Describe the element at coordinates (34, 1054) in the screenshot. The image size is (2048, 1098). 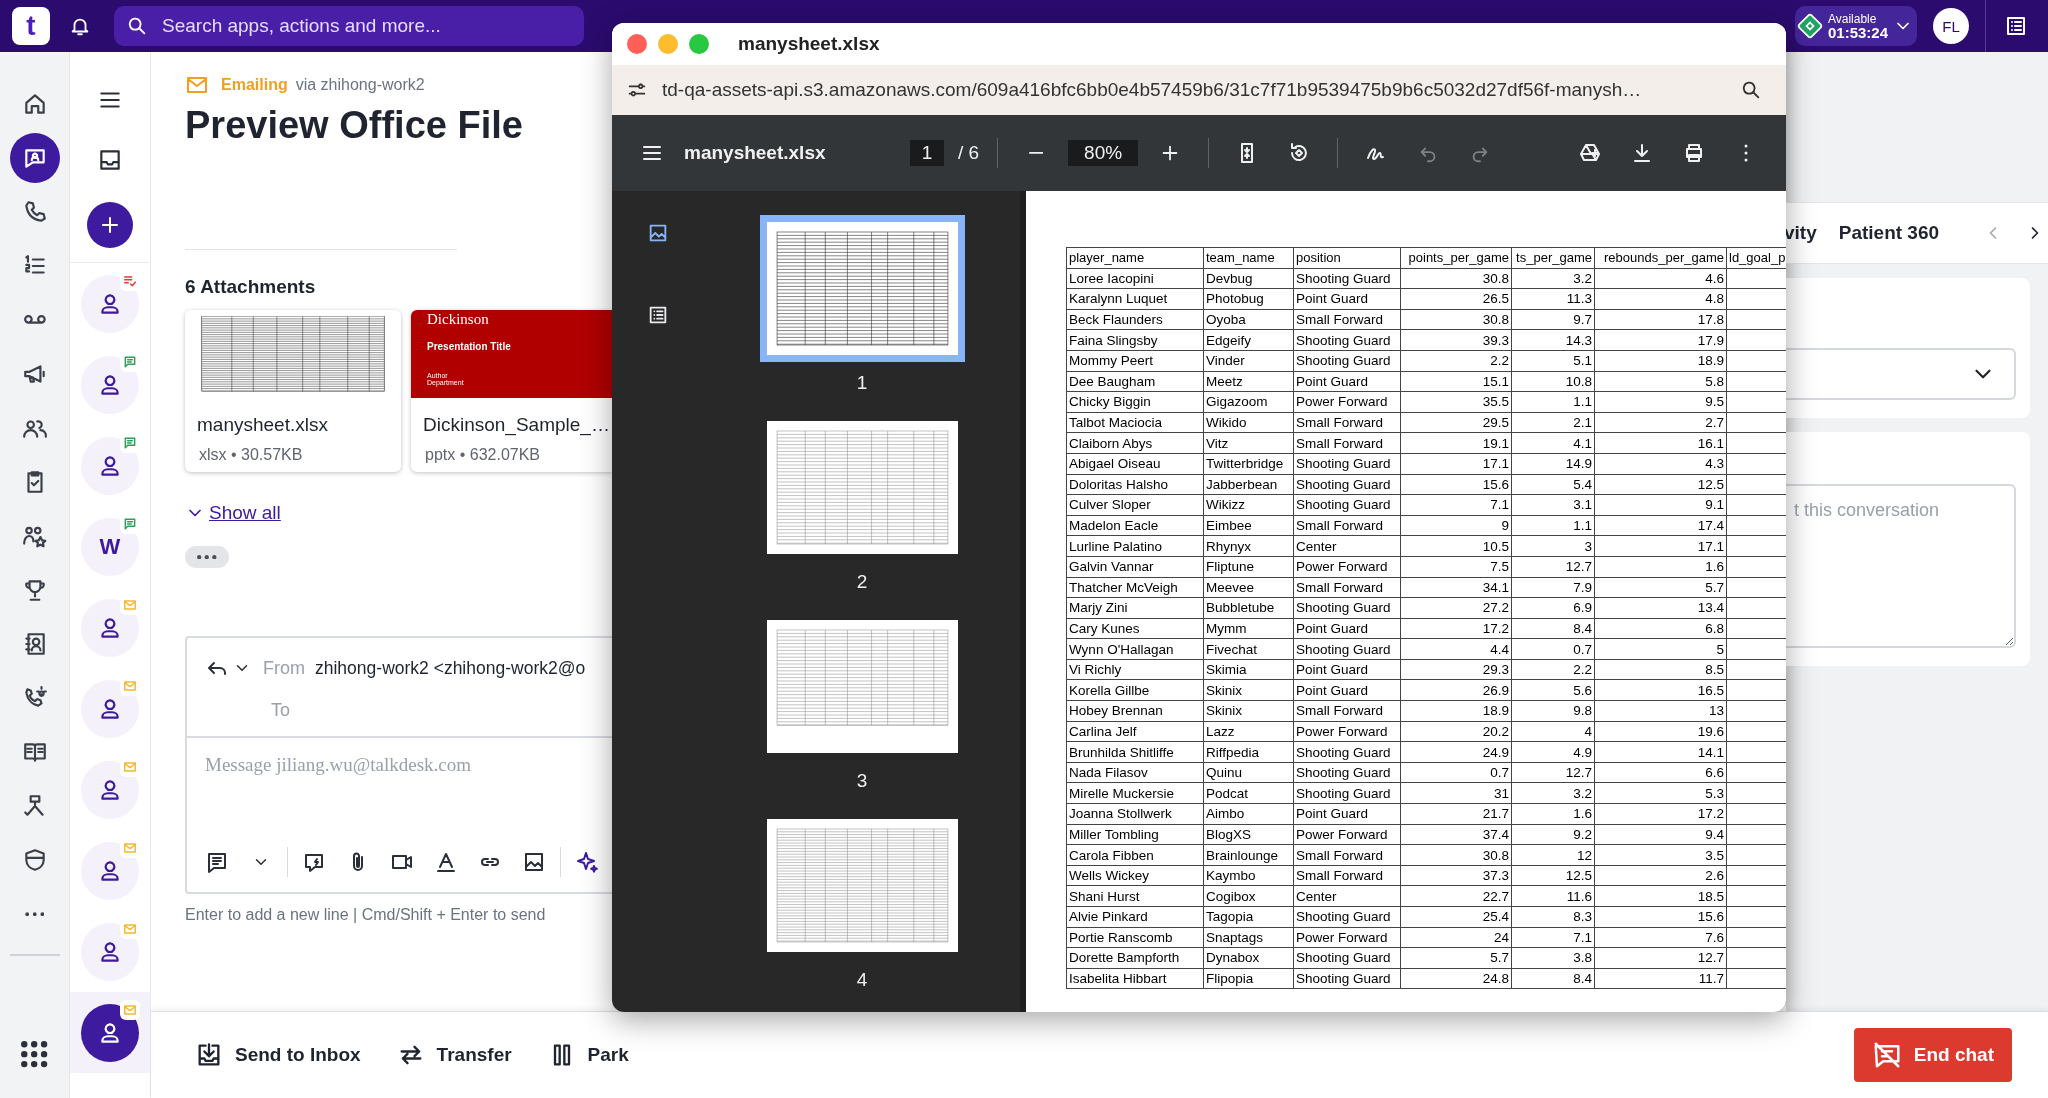
I see `apps-grid-icon` at that location.